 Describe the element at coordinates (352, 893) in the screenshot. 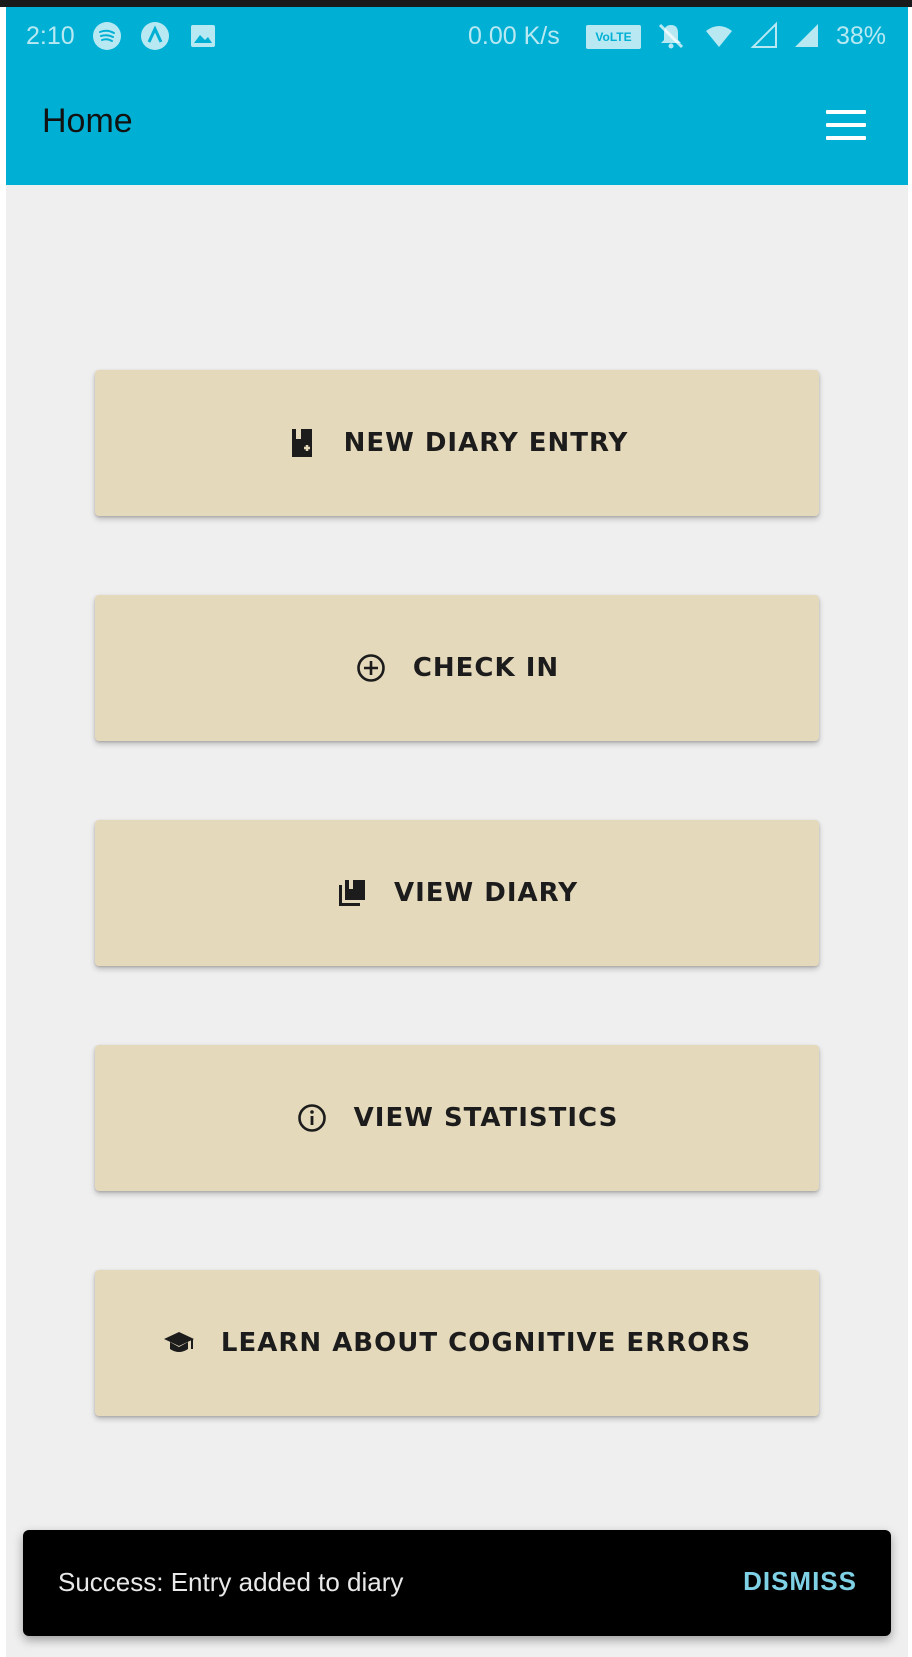

I see `library-books-icon` at that location.